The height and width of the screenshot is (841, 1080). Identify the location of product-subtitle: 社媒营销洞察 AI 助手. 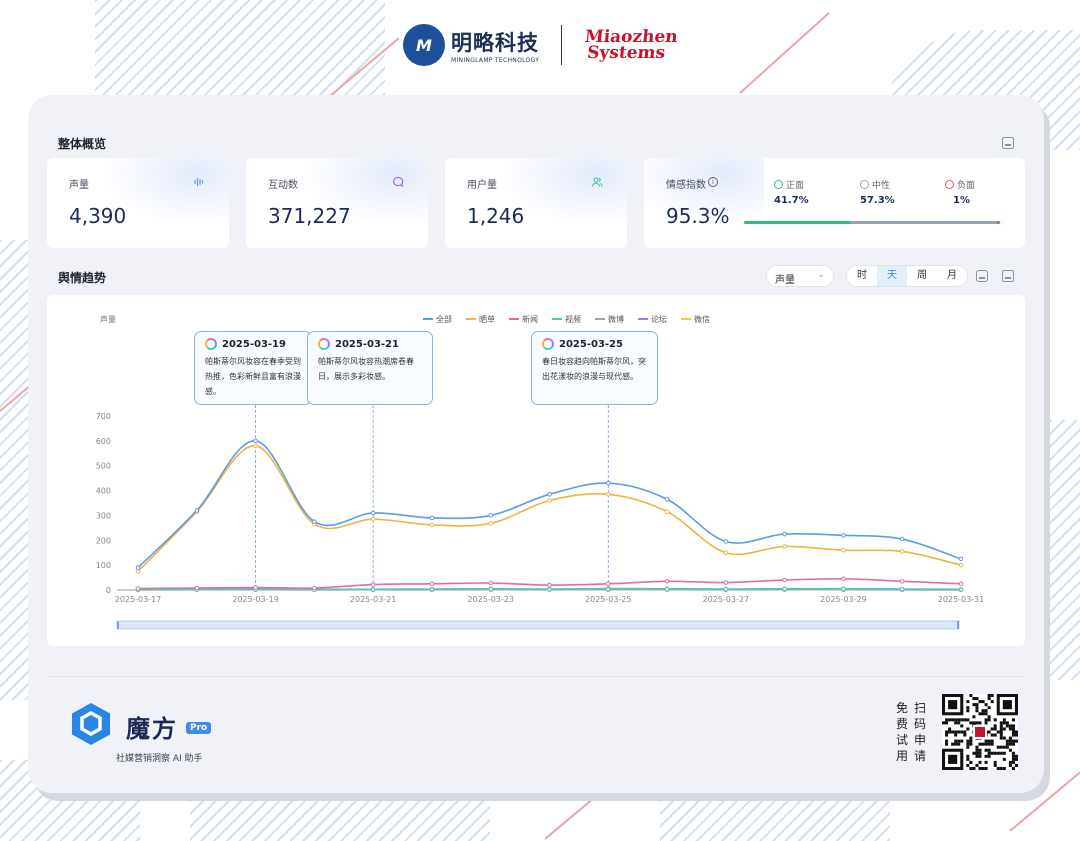
(159, 759).